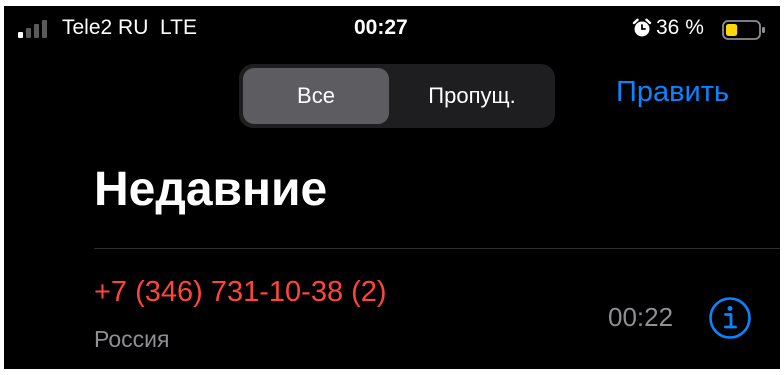 This screenshot has height=375, width=784. What do you see at coordinates (672, 92) in the screenshot?
I see `edit-button: Править` at bounding box center [672, 92].